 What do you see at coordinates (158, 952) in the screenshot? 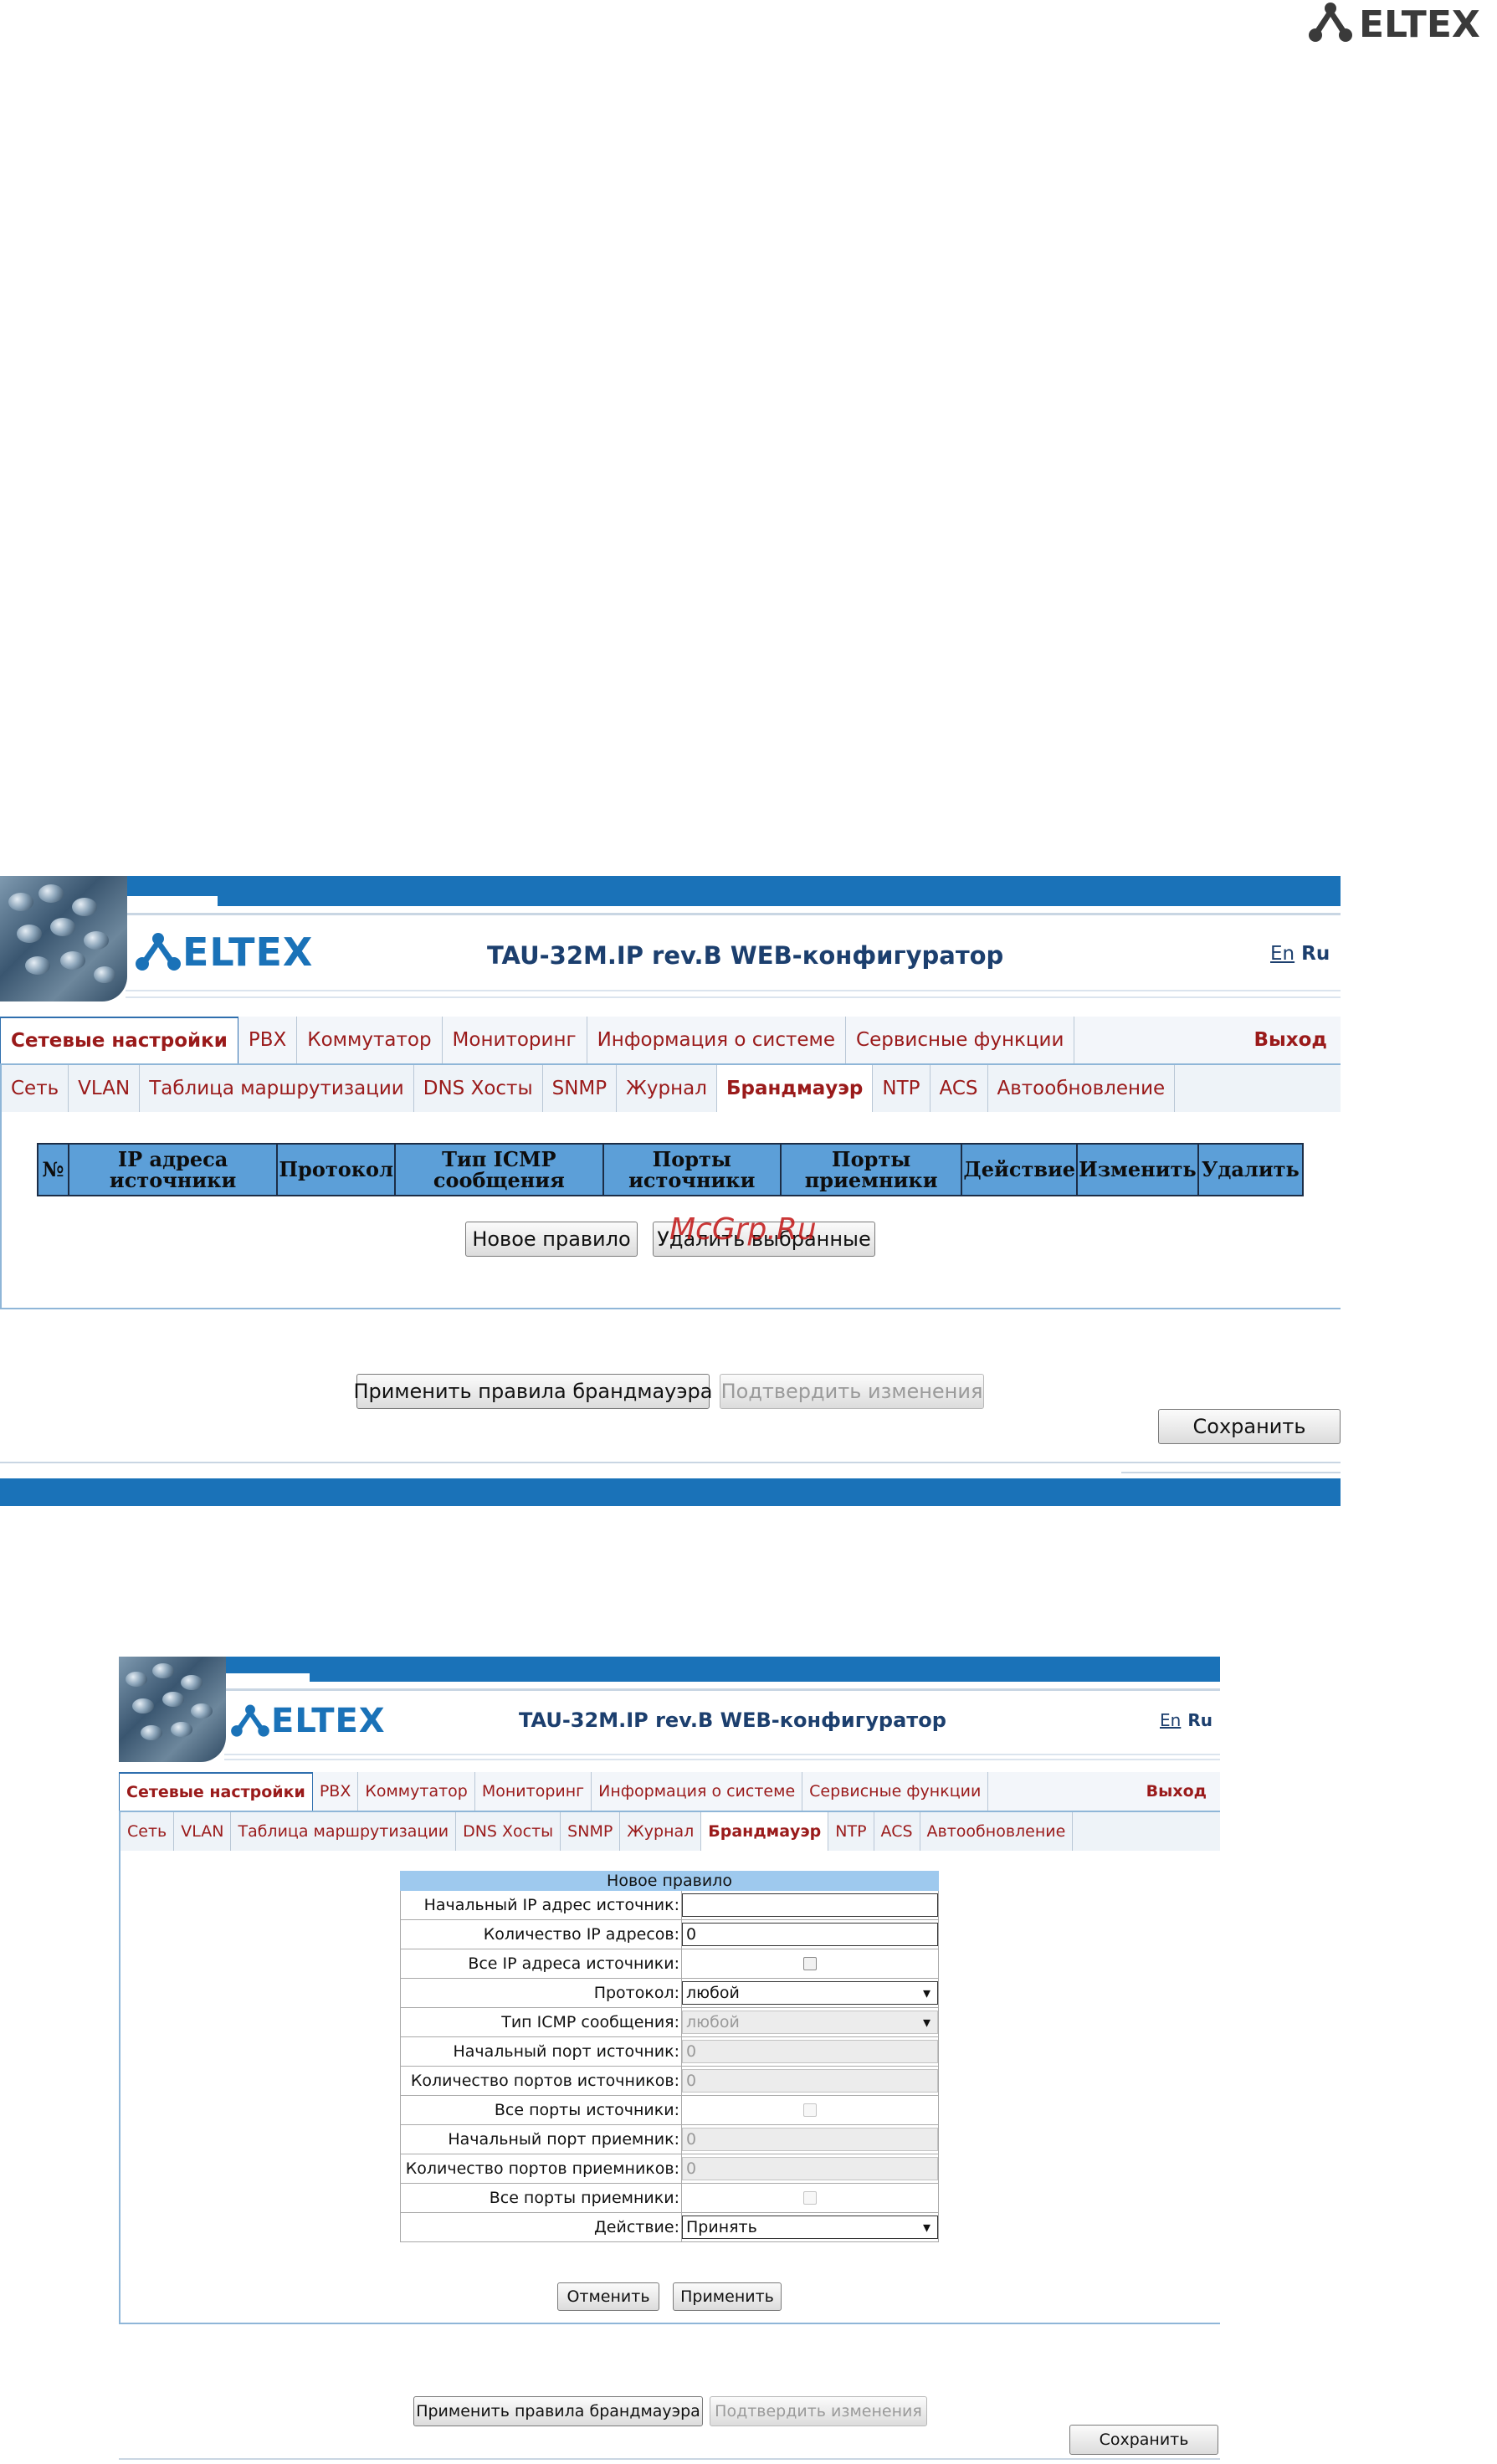
I see `eltex-logo-icon` at bounding box center [158, 952].